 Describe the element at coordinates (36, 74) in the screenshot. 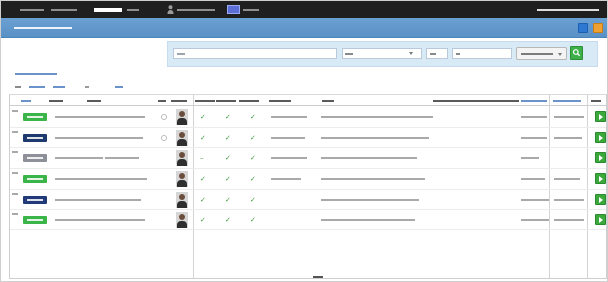

I see `filter-toggle` at that location.